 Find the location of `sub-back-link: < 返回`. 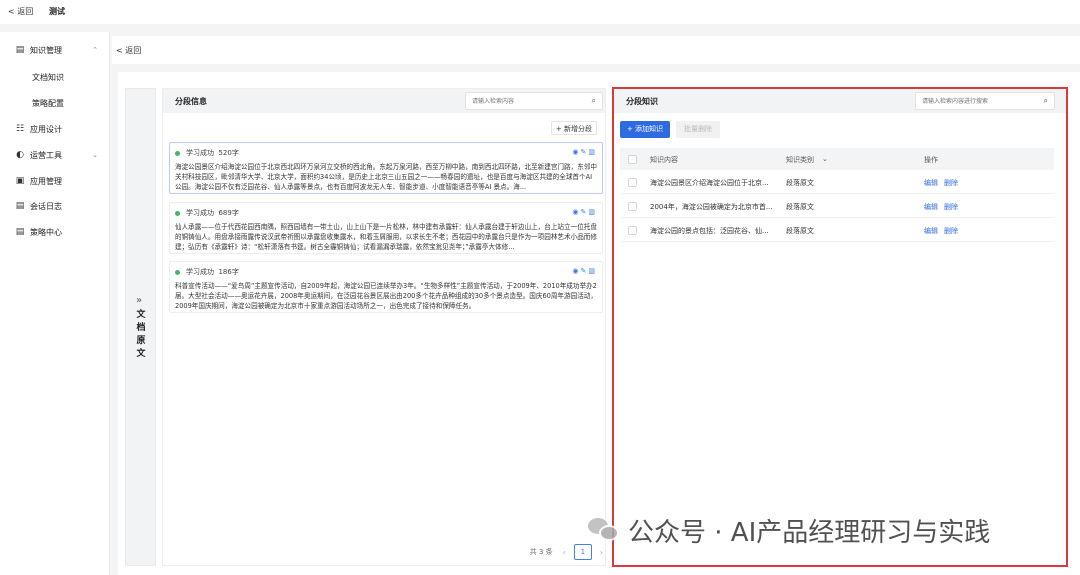

sub-back-link: < 返回 is located at coordinates (128, 50).